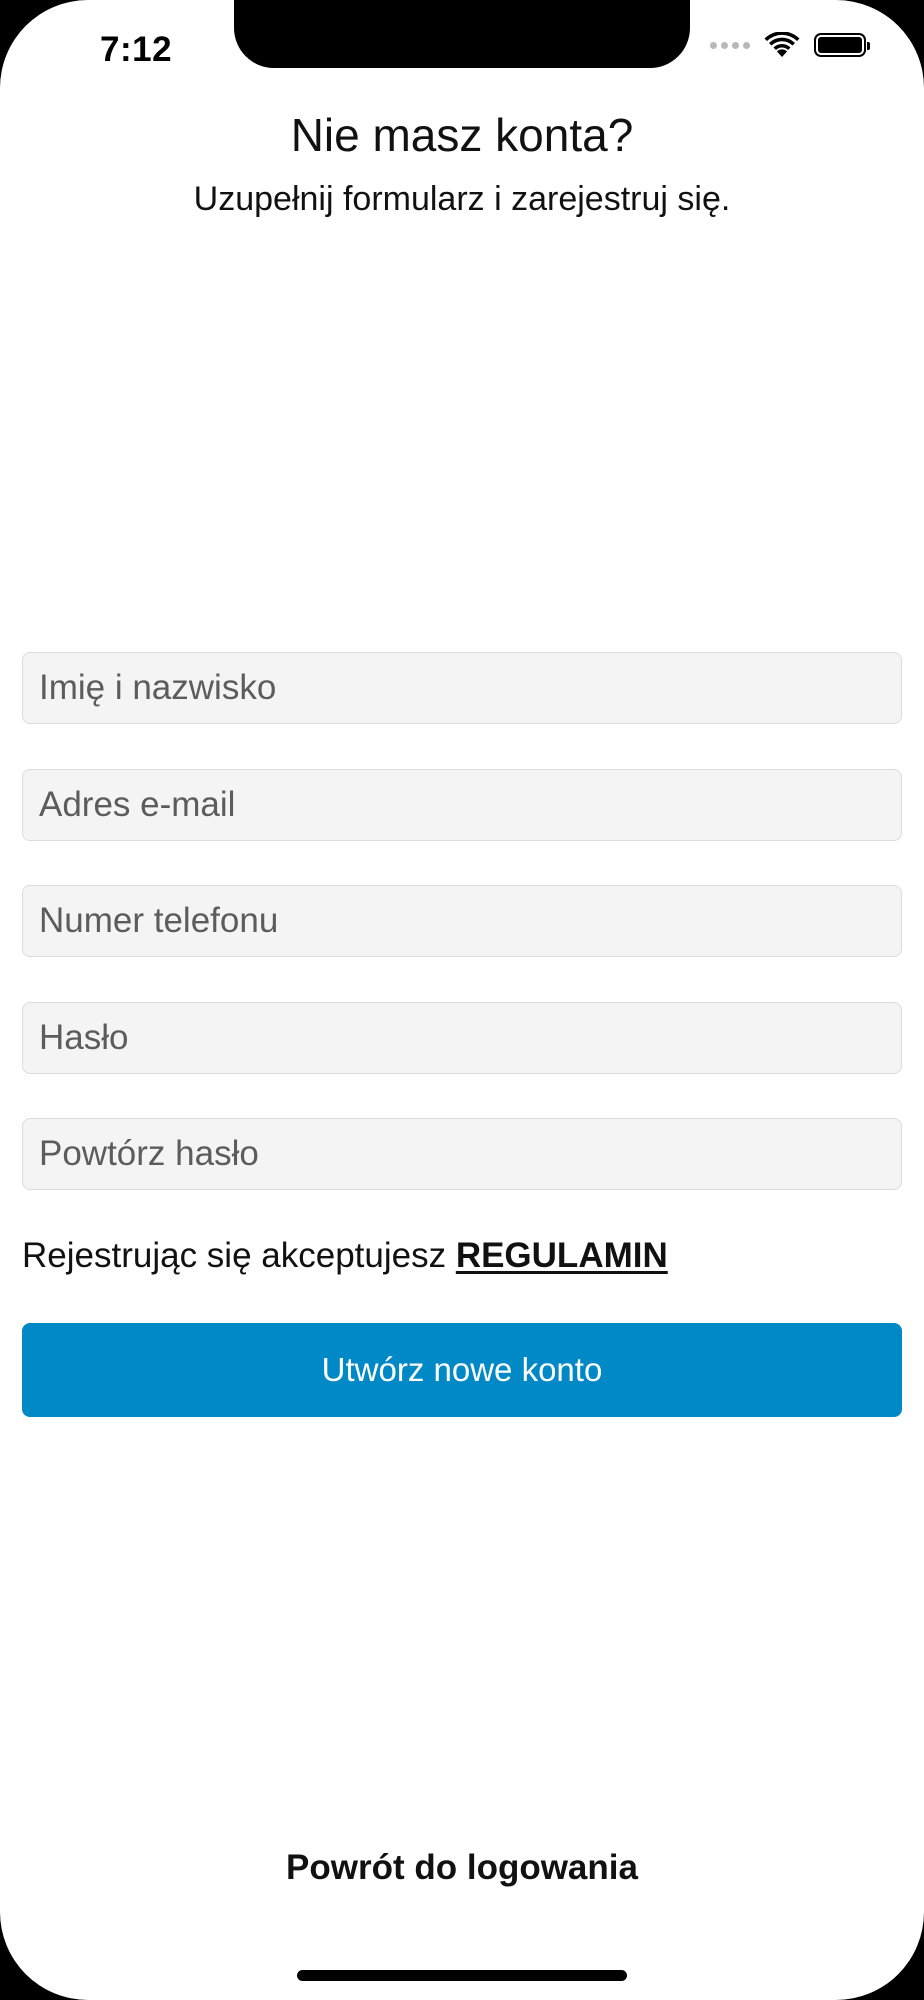 The image size is (924, 2000). What do you see at coordinates (462, 1975) in the screenshot?
I see `home-indicator` at bounding box center [462, 1975].